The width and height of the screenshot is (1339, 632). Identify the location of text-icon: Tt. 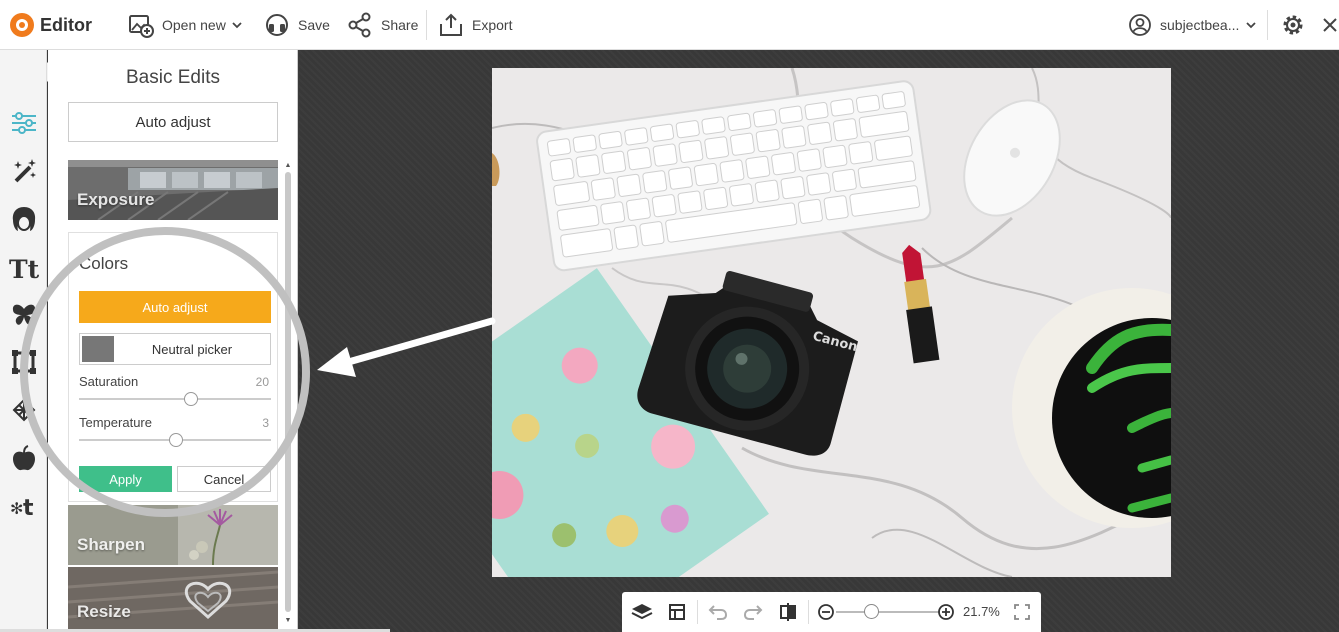
(24, 268).